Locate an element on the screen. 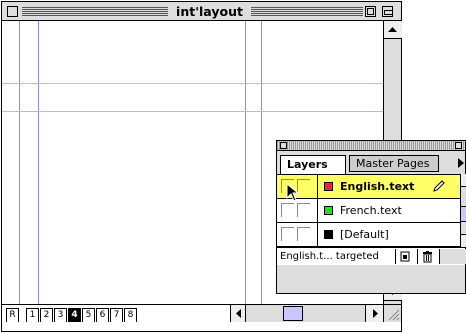 The image size is (466, 333). scroll-right-arrow is located at coordinates (374, 313).